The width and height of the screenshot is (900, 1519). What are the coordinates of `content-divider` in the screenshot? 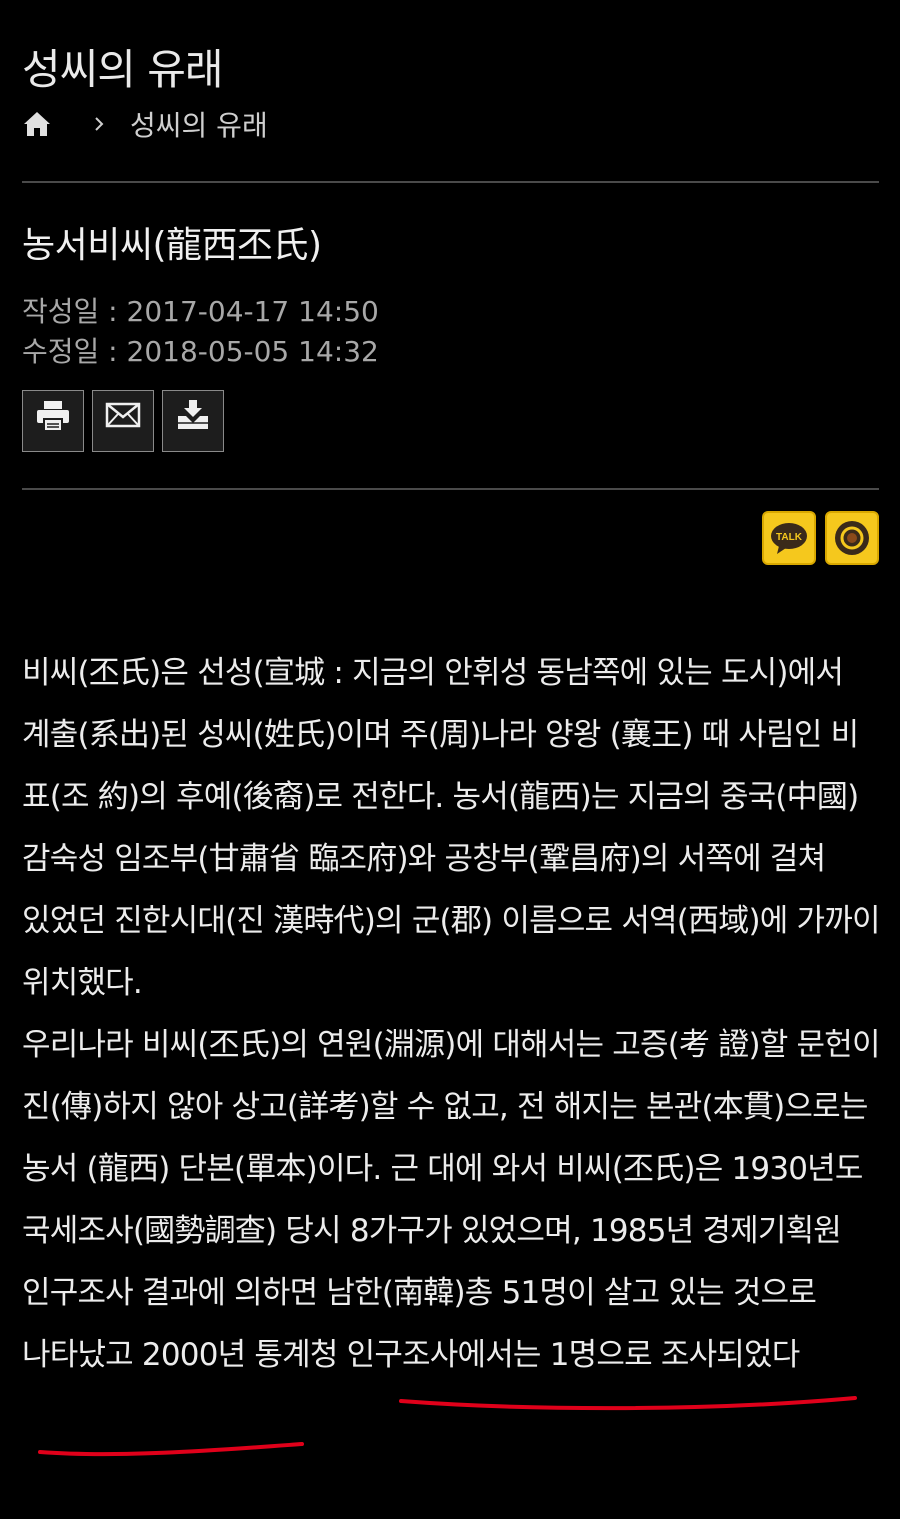 It's located at (450, 489).